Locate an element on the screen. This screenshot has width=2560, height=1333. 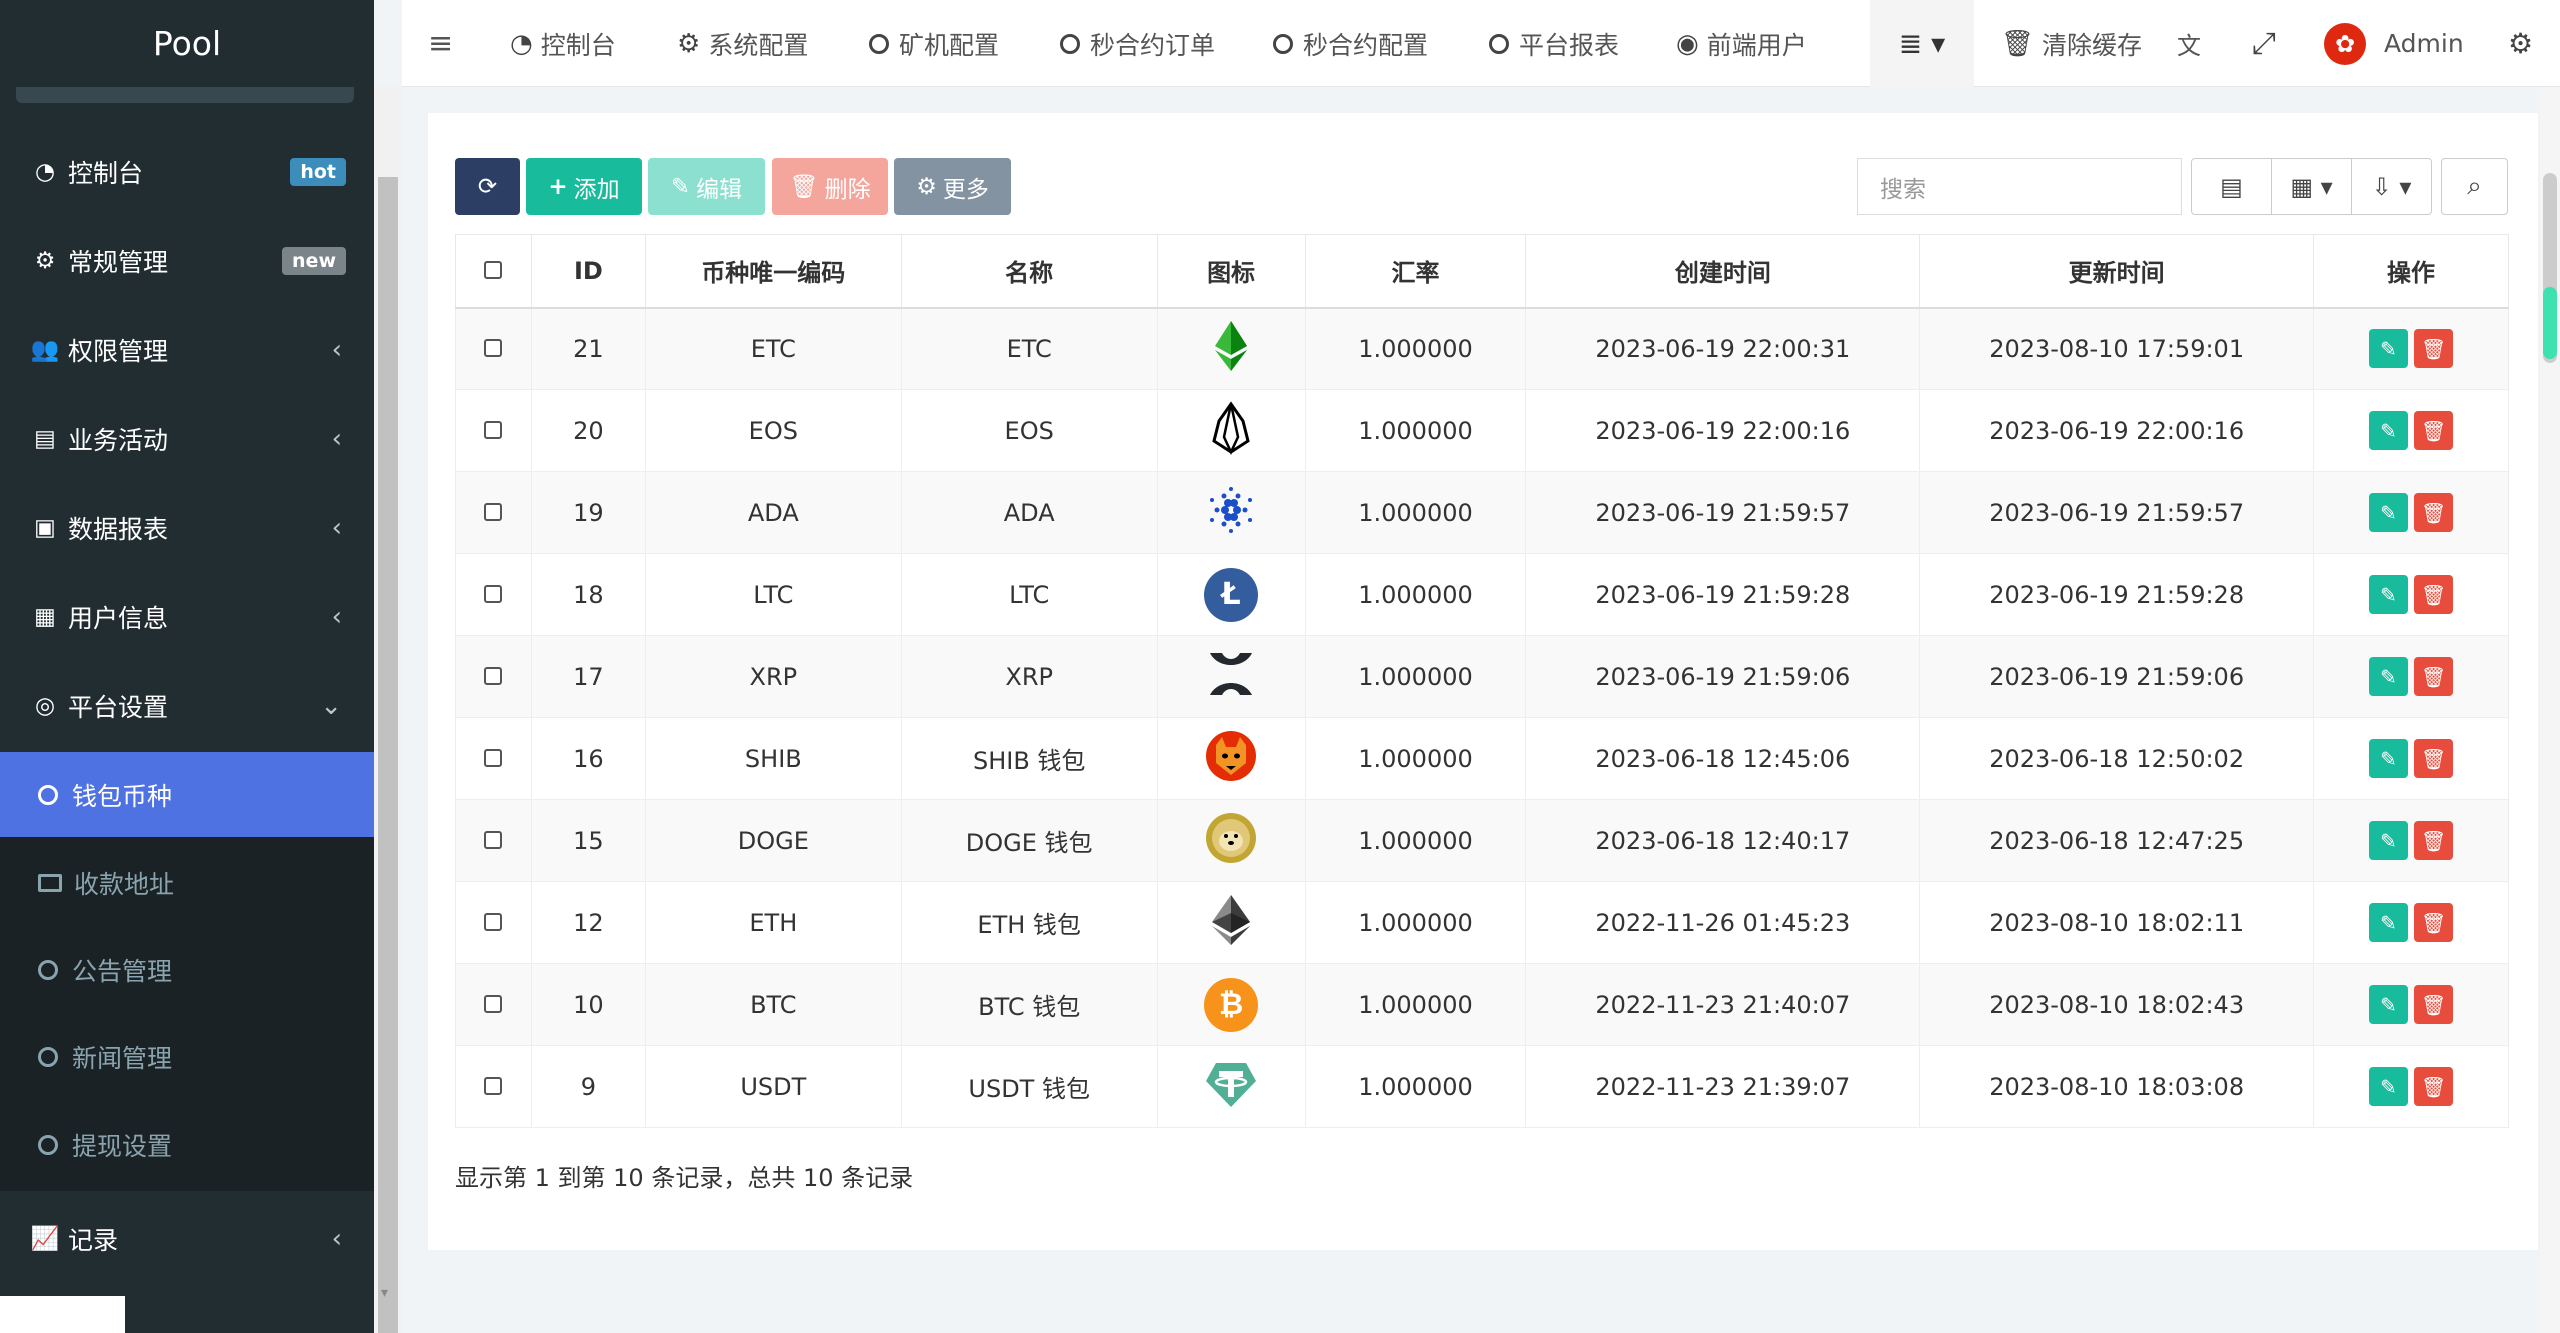
settings-icon: ⚙ is located at coordinates (2520, 43).